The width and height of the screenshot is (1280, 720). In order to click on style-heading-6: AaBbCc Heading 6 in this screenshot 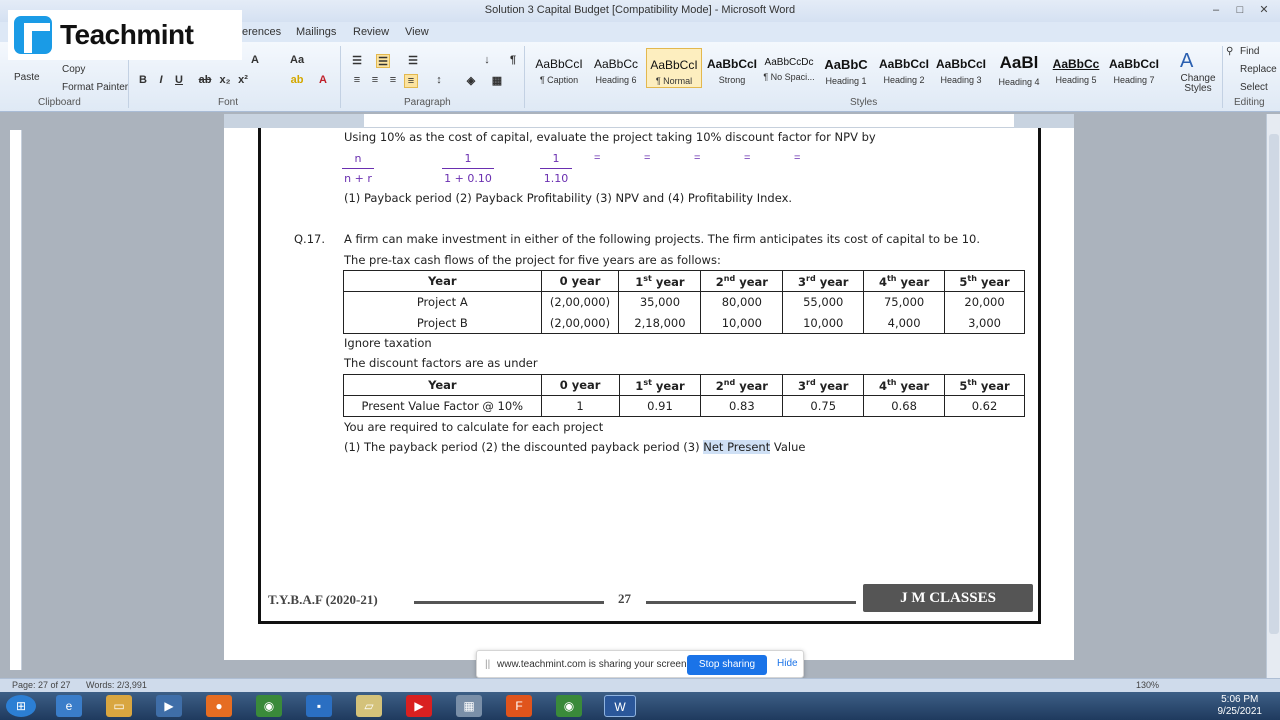, I will do `click(616, 68)`.